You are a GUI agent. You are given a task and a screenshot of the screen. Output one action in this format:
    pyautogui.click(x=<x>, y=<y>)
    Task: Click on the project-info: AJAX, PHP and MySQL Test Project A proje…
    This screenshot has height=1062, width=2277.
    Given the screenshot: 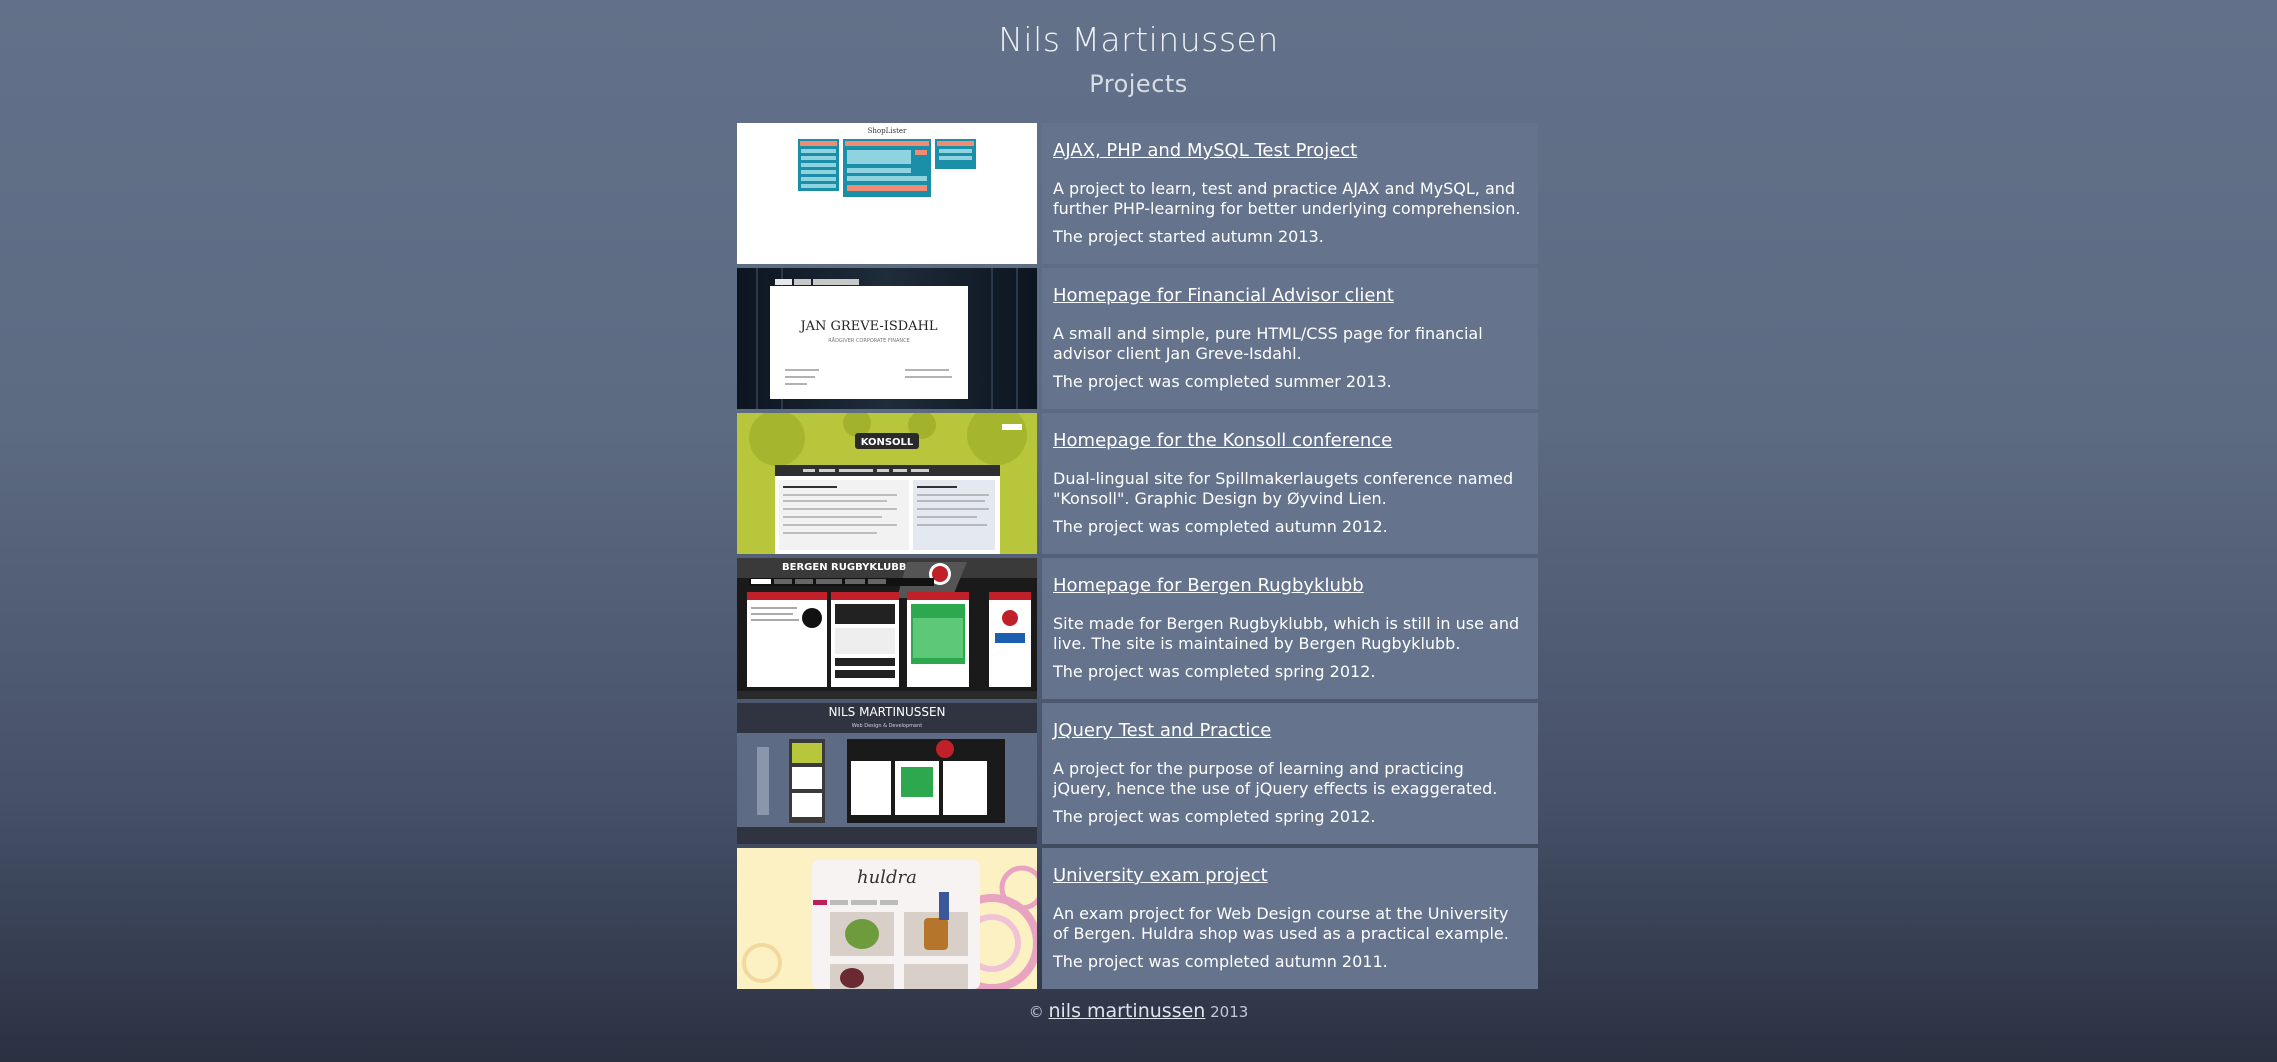 What is the action you would take?
    pyautogui.click(x=1290, y=193)
    